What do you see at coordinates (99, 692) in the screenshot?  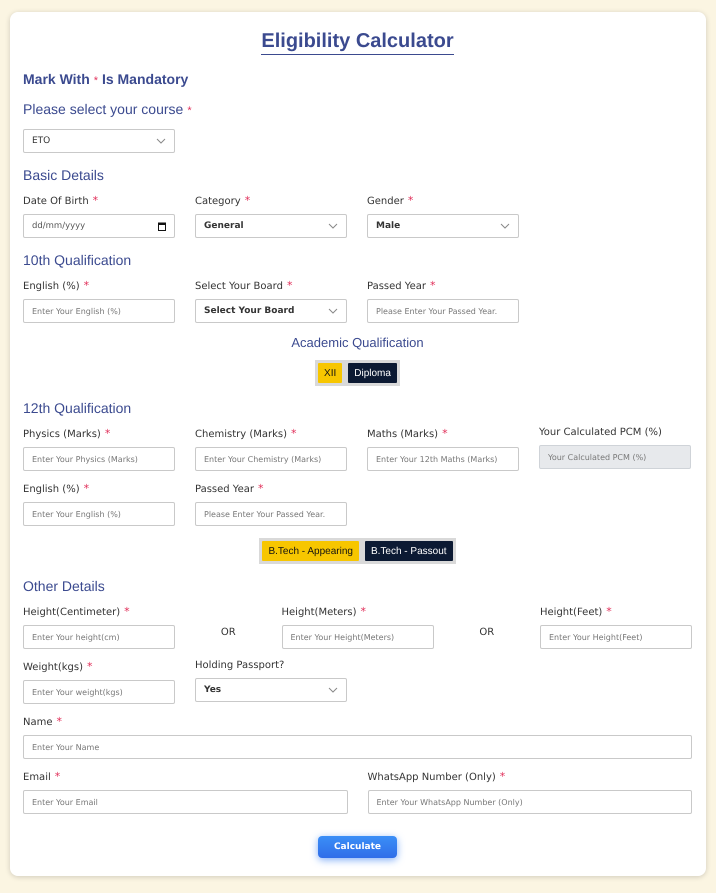 I see `input-field: Enter Your weight(kgs)` at bounding box center [99, 692].